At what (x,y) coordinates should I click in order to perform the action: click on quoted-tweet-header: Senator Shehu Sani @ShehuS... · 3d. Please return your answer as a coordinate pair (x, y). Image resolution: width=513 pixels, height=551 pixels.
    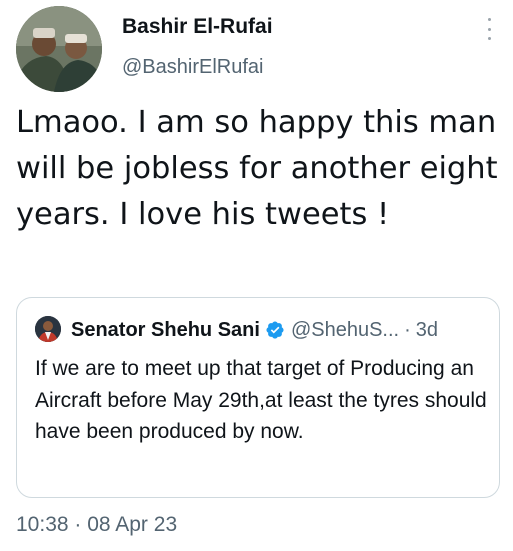
    Looking at the image, I should click on (254, 330).